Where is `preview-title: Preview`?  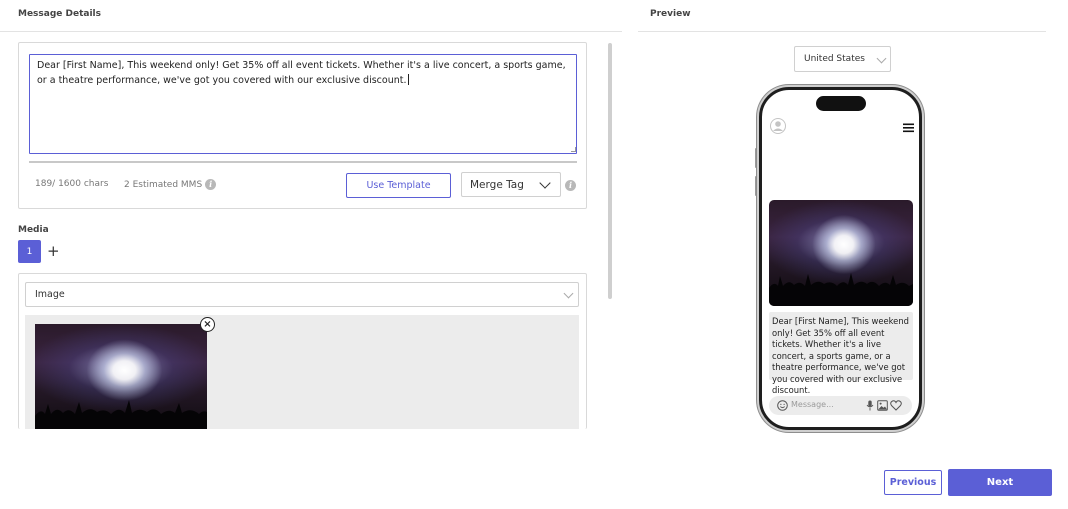 preview-title: Preview is located at coordinates (670, 14).